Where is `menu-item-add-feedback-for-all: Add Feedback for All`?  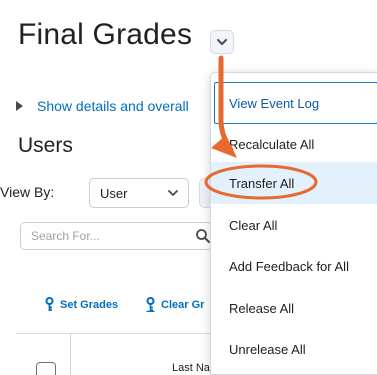 menu-item-add-feedback-for-all: Add Feedback for All is located at coordinates (294, 266).